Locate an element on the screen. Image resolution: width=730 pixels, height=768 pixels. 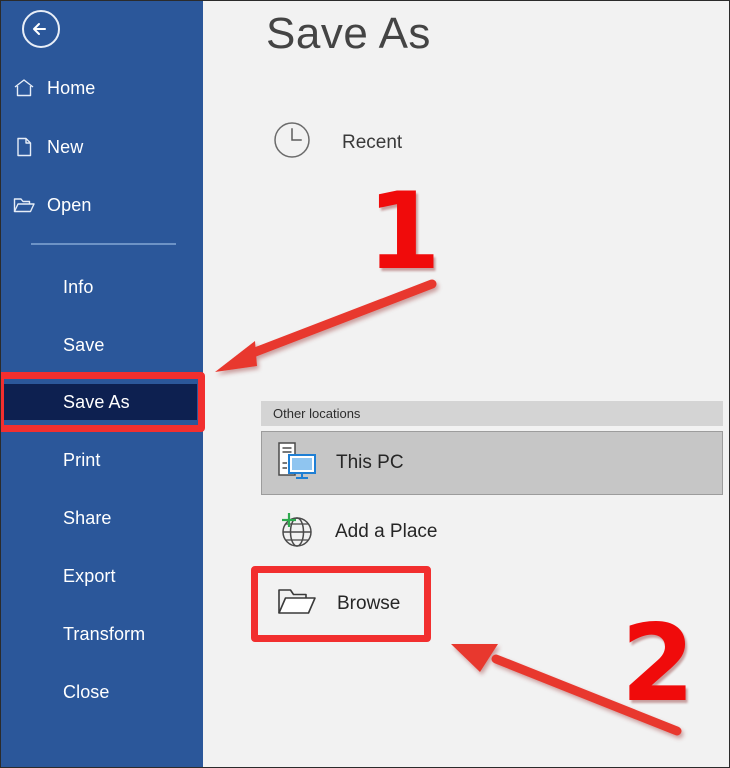
folder-icon is located at coordinates (297, 604).